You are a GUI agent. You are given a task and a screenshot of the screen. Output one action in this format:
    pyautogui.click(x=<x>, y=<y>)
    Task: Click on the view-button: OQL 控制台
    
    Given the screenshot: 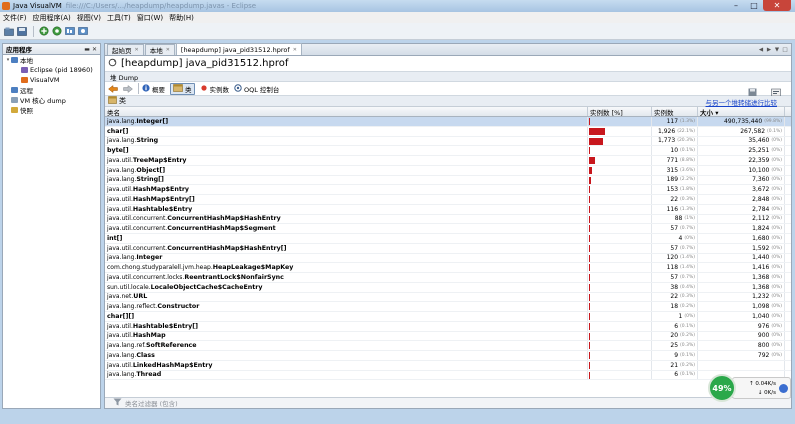 What is the action you would take?
    pyautogui.click(x=257, y=88)
    